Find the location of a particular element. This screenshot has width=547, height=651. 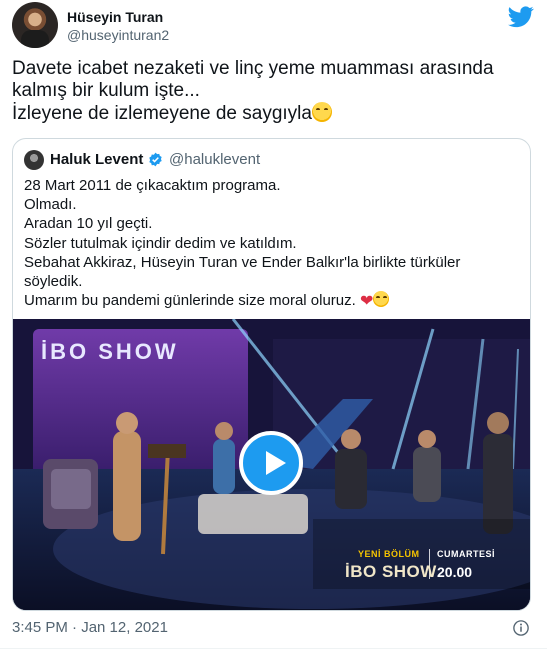

heart-emoji-icon: ❤ is located at coordinates (367, 302).